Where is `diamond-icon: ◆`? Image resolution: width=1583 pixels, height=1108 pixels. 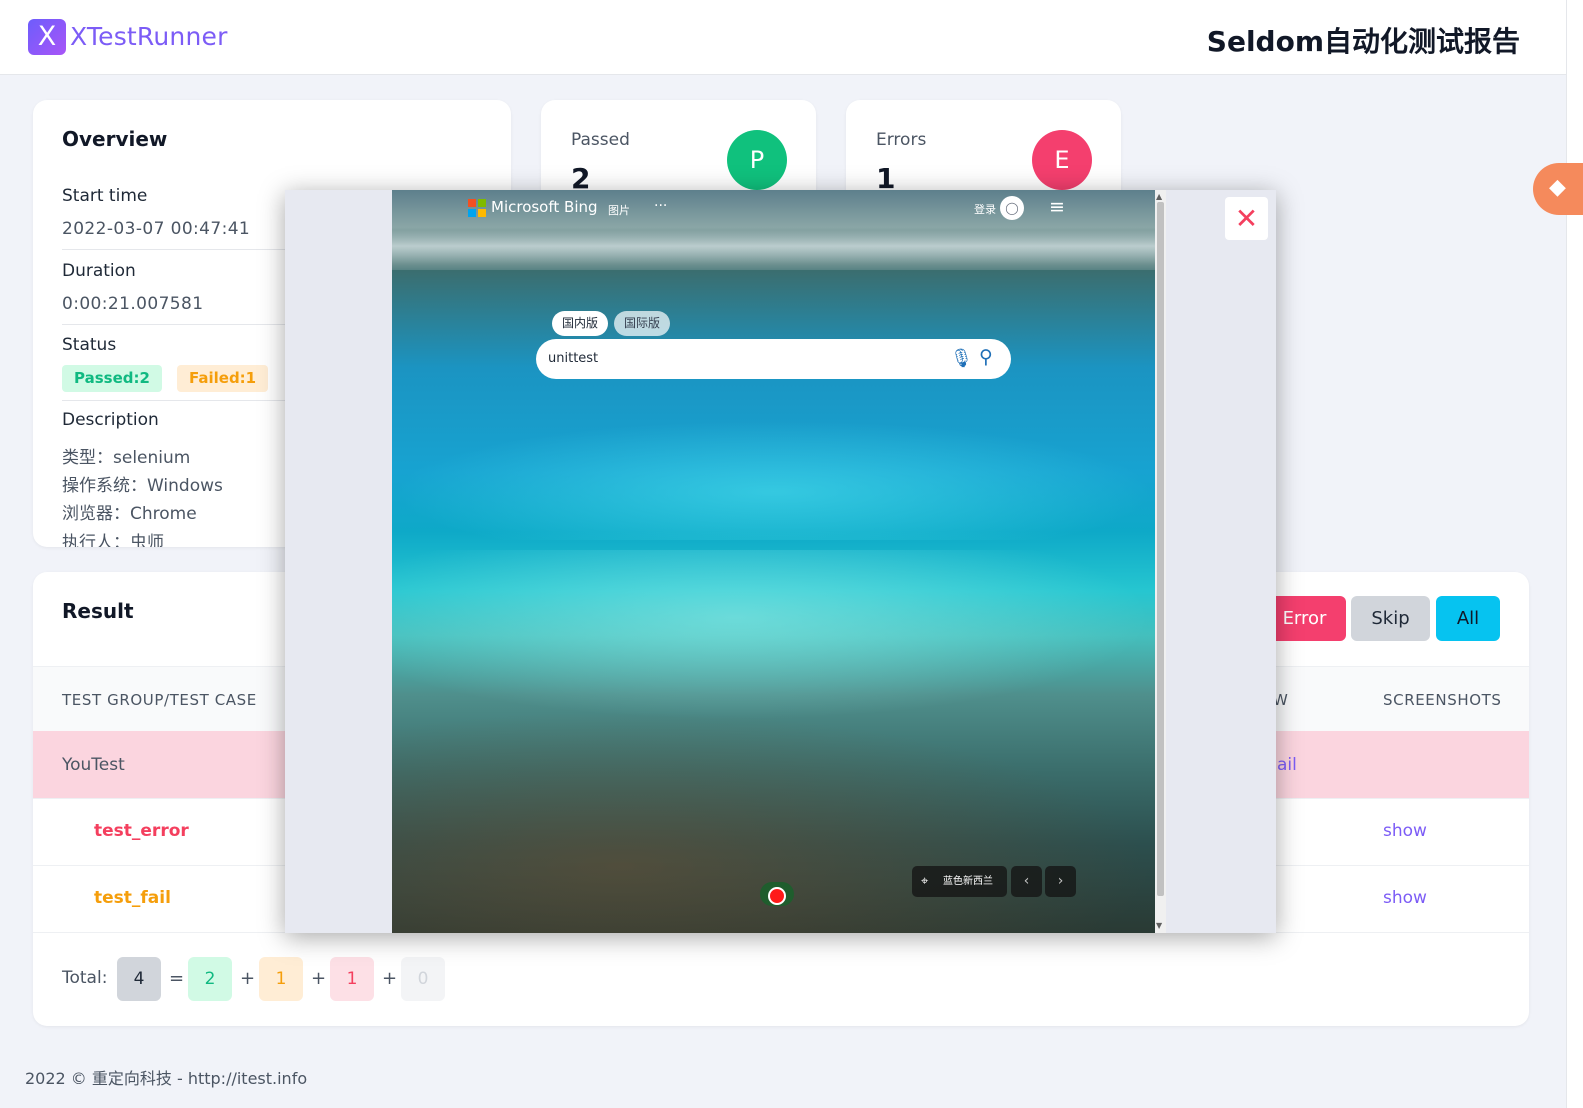 diamond-icon: ◆ is located at coordinates (1557, 187).